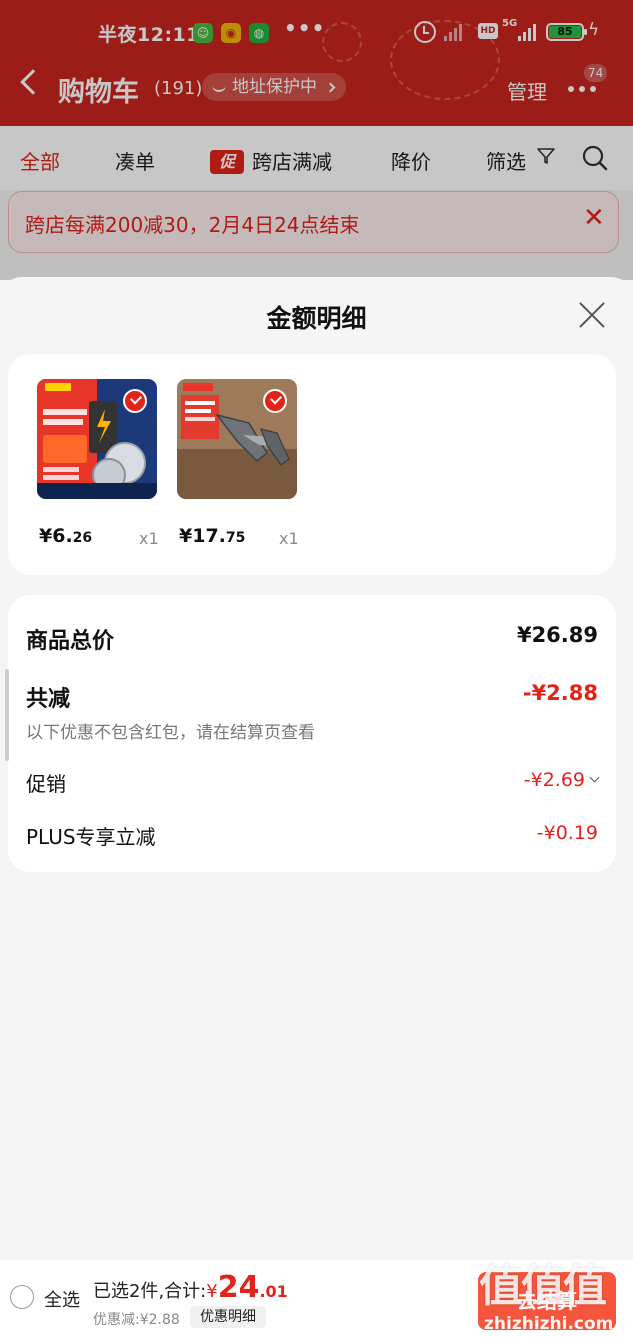  What do you see at coordinates (238, 1287) in the screenshot?
I see `total-int: 24` at bounding box center [238, 1287].